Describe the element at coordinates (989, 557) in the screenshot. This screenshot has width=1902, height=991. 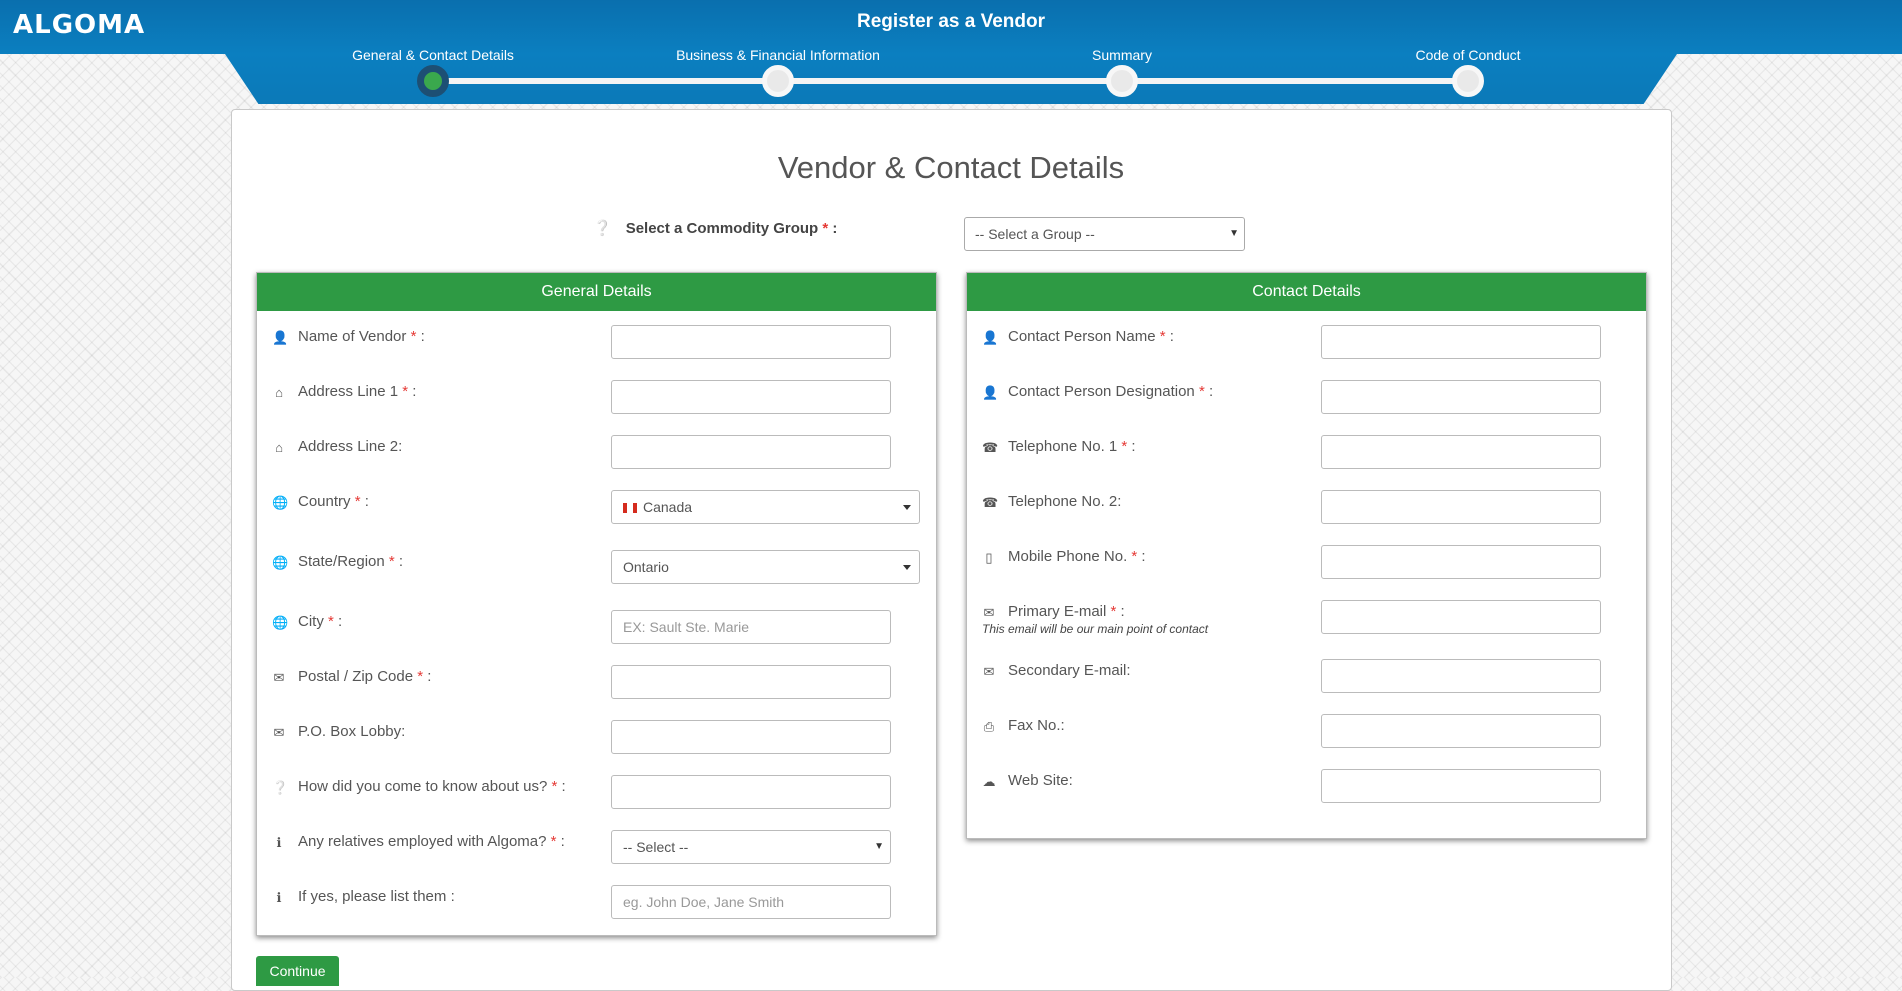
I see `mobile-icon: ▯` at that location.